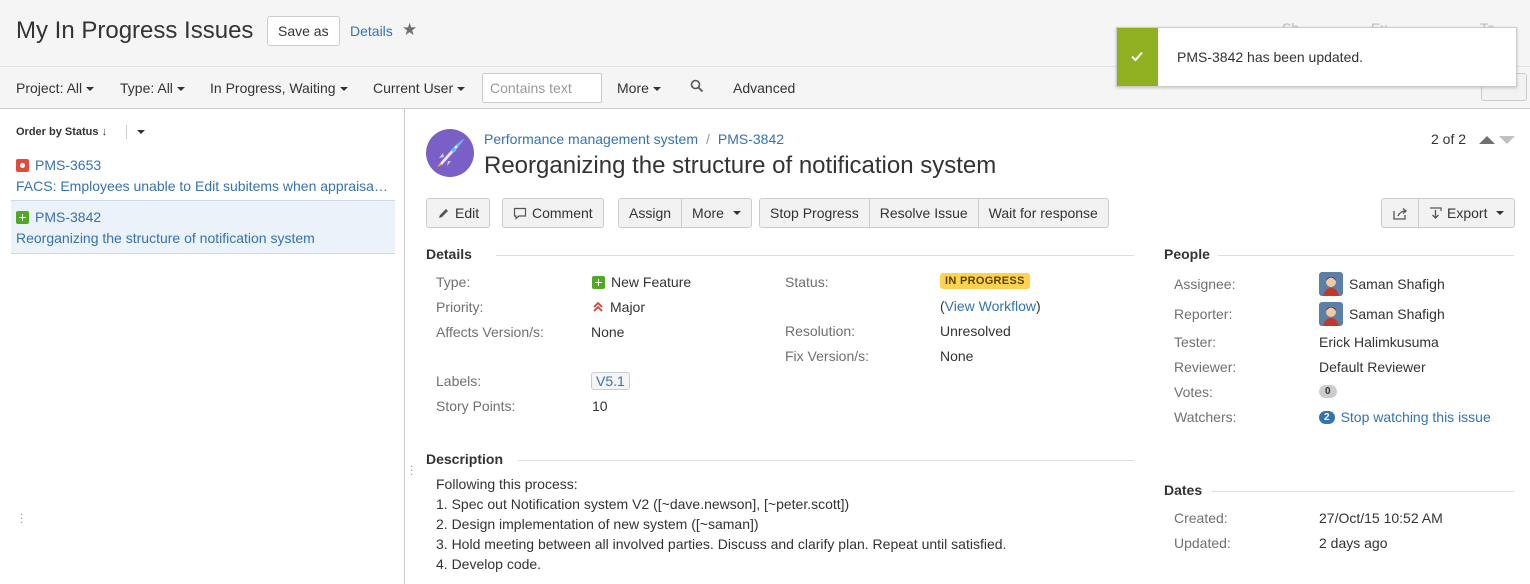 The image size is (1530, 584). I want to click on download-icon, so click(1436, 212).